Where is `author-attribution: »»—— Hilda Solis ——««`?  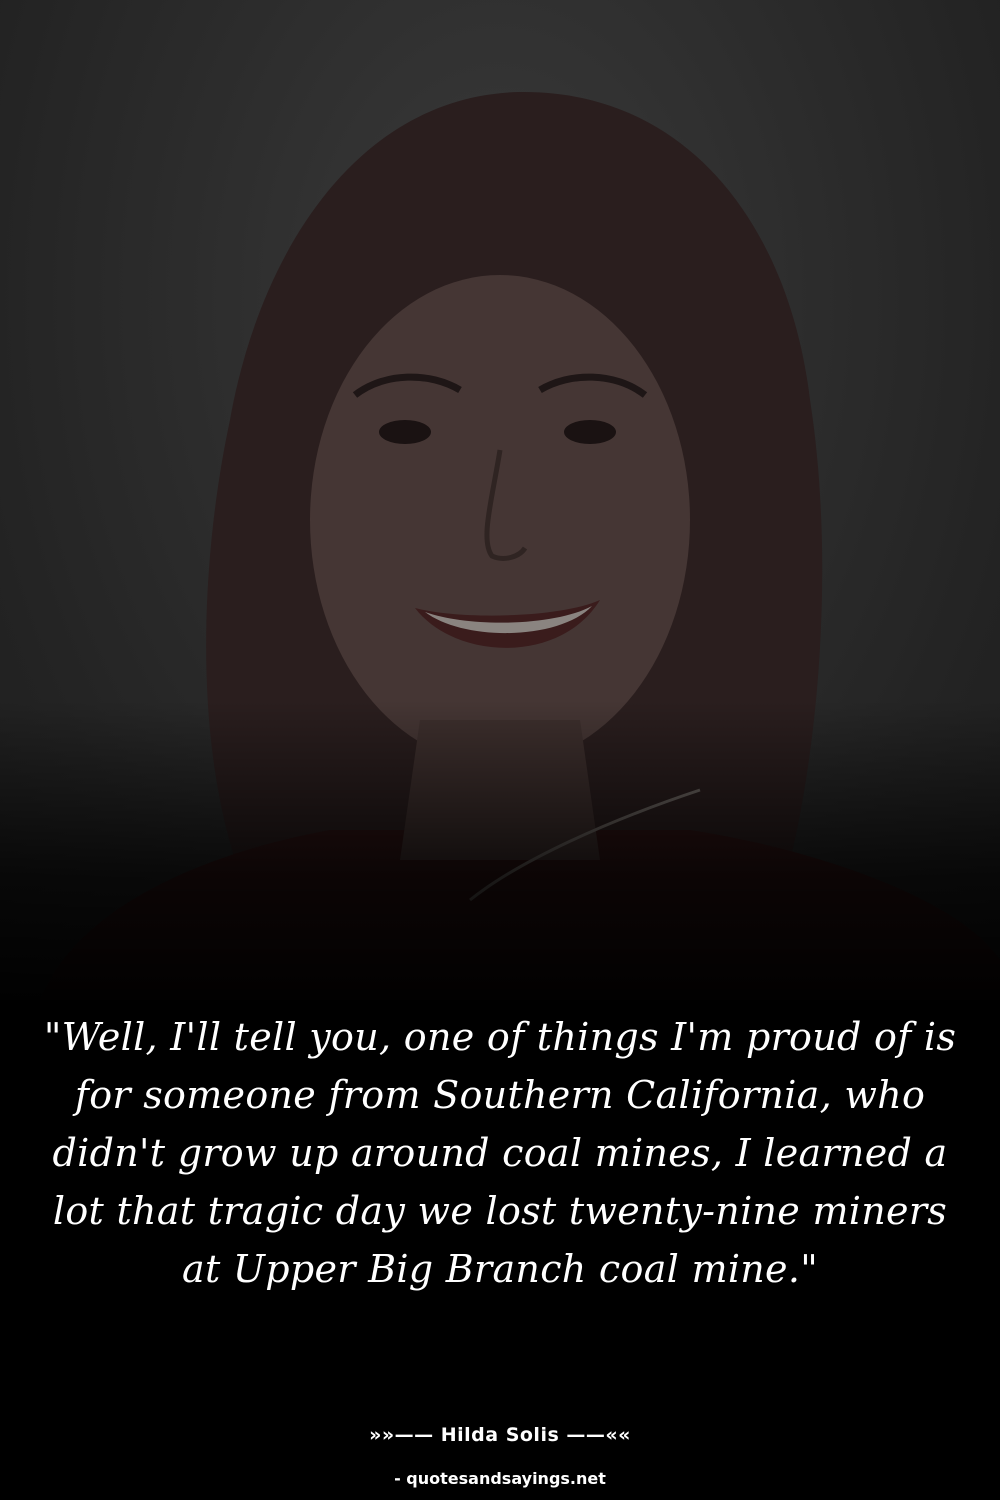
author-attribution: »»—— Hilda Solis ——«« is located at coordinates (500, 1435).